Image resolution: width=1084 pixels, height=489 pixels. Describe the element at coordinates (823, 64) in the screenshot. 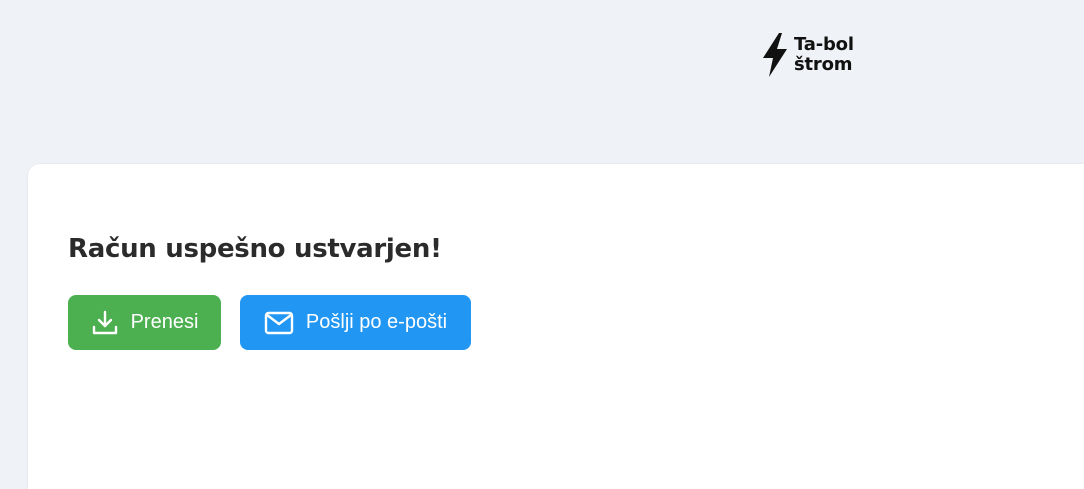

I see `brand-line-2: štrom` at that location.